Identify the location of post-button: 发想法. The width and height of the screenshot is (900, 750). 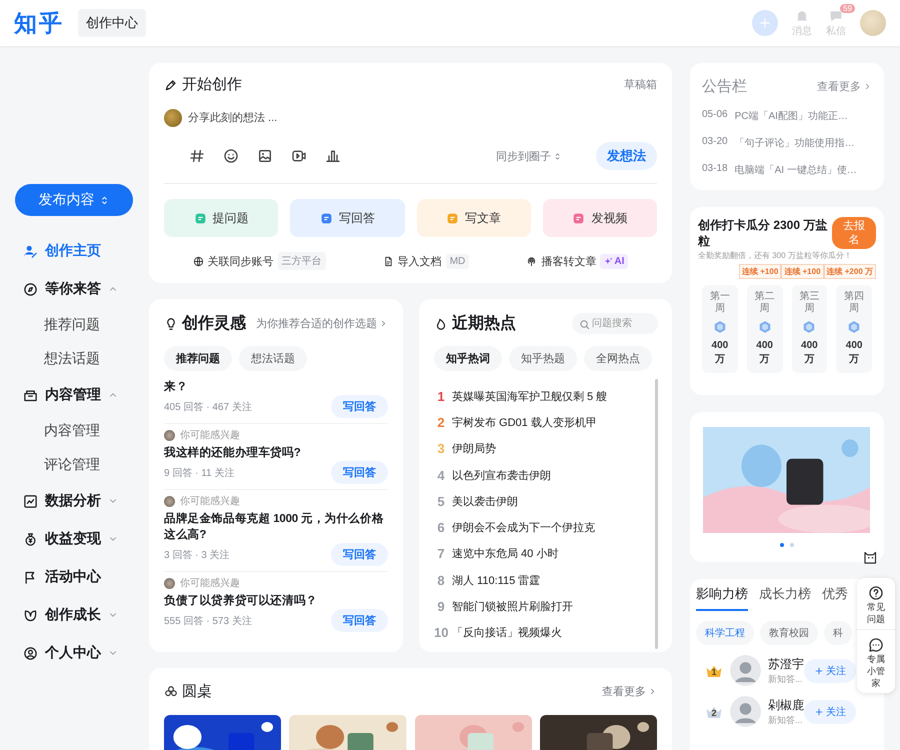
(626, 156).